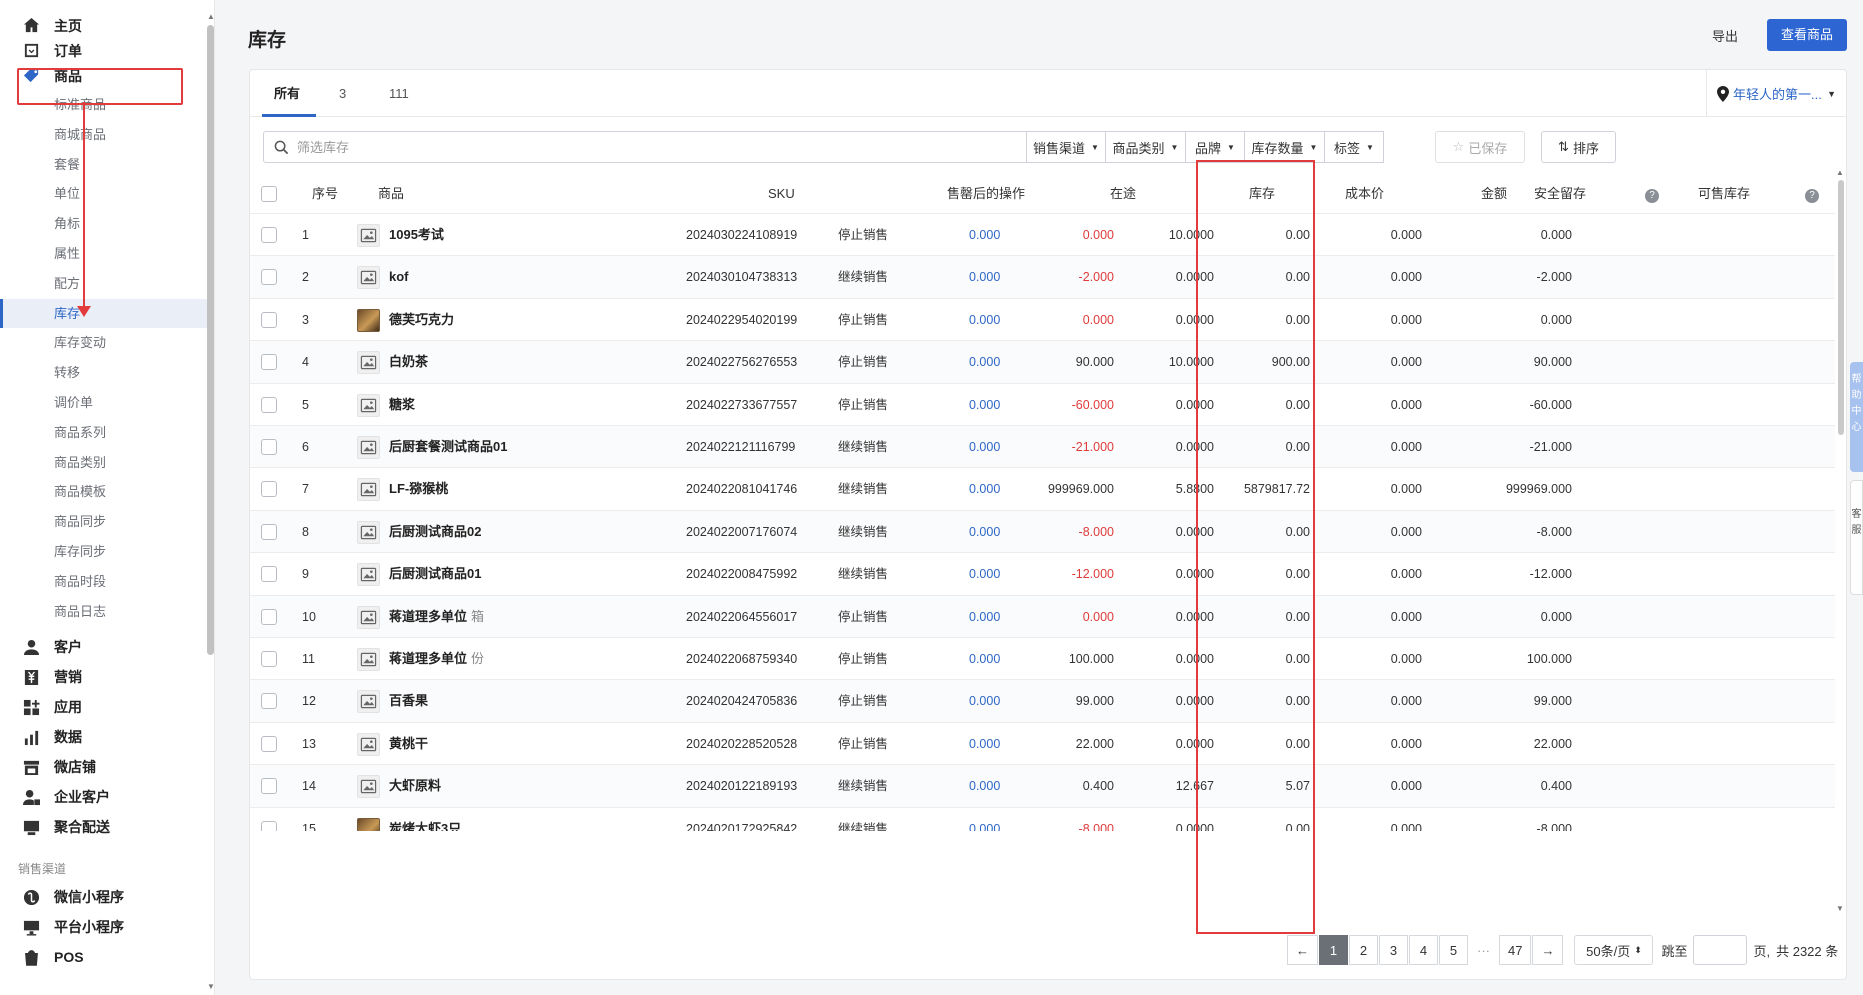 The image size is (1863, 995). What do you see at coordinates (107, 403) in the screenshot?
I see `sidebar-sub-item: 调价单` at bounding box center [107, 403].